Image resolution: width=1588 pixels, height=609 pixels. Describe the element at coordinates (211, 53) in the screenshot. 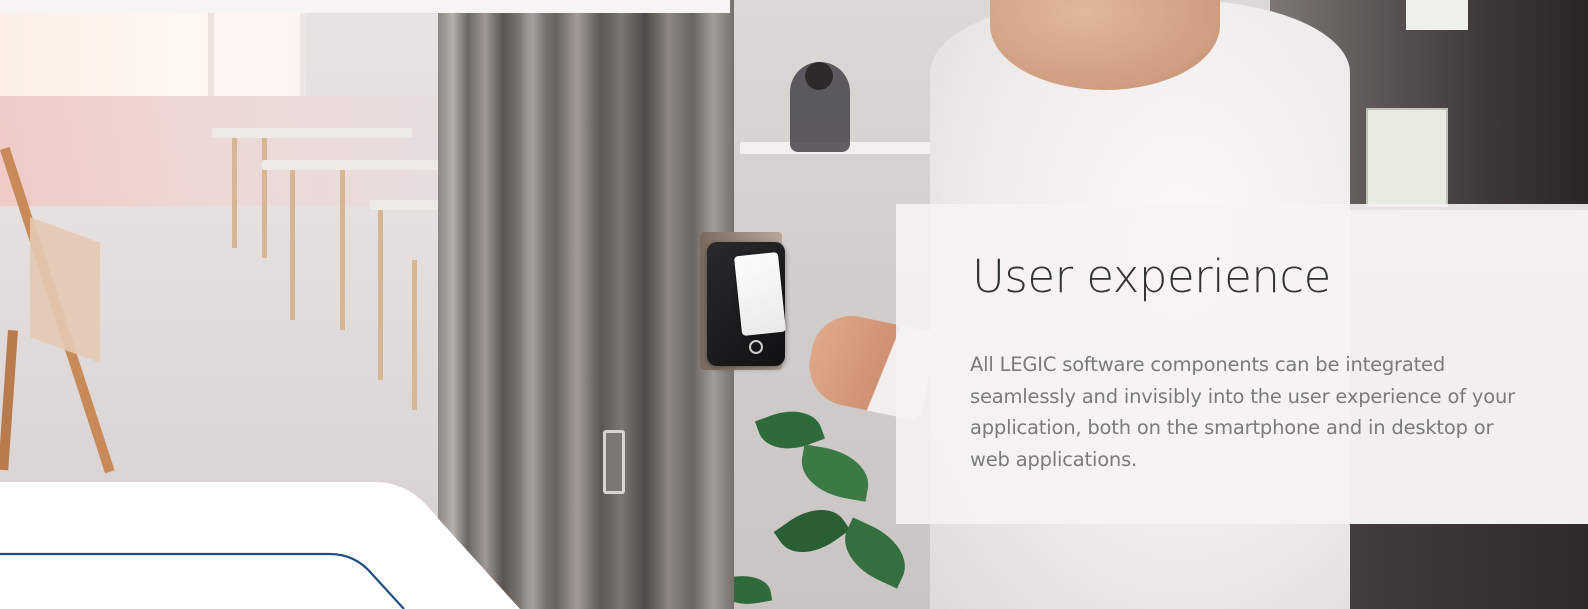

I see `photo-window-frame` at that location.